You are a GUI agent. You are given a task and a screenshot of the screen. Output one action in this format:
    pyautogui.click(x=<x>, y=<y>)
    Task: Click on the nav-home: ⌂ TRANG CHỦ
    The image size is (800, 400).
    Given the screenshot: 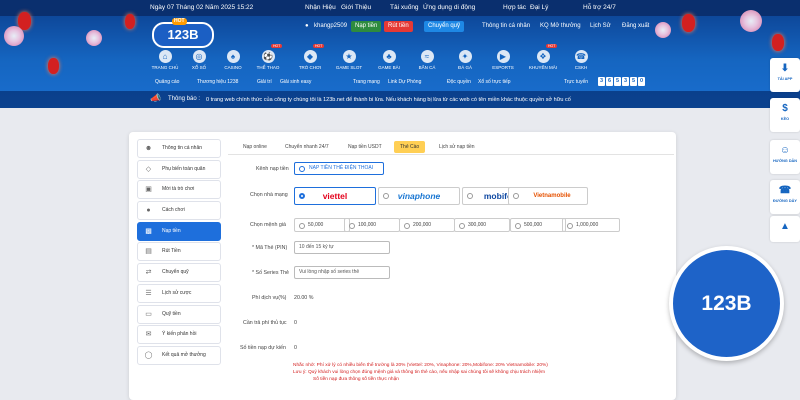 What is the action you would take?
    pyautogui.click(x=165, y=60)
    